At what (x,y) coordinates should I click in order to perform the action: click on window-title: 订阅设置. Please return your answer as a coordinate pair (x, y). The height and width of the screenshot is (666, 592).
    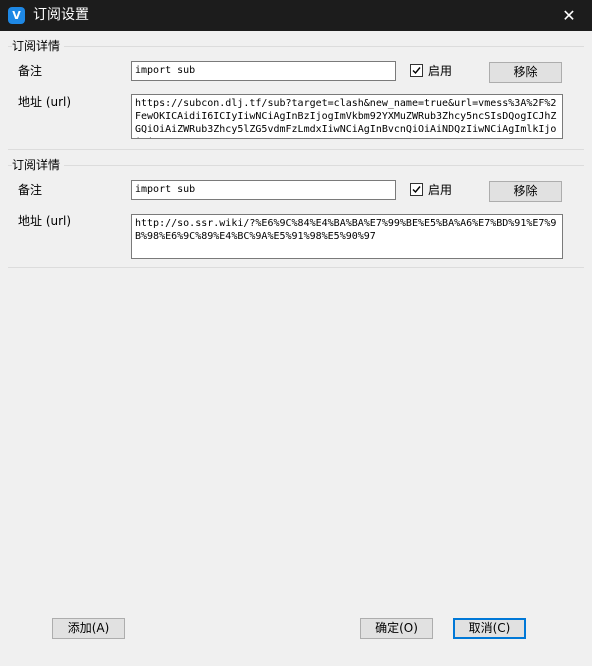
    Looking at the image, I should click on (61, 15).